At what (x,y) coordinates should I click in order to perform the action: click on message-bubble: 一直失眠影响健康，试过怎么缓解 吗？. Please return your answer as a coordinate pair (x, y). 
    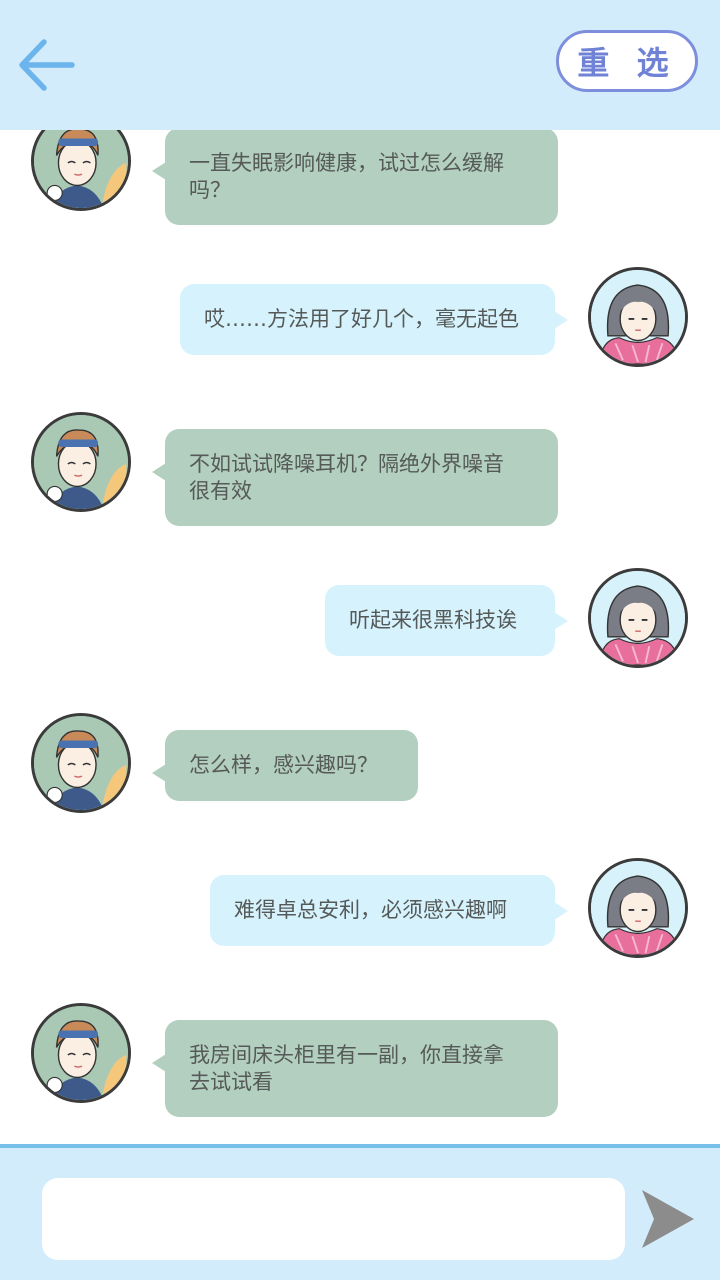
    Looking at the image, I should click on (355, 177).